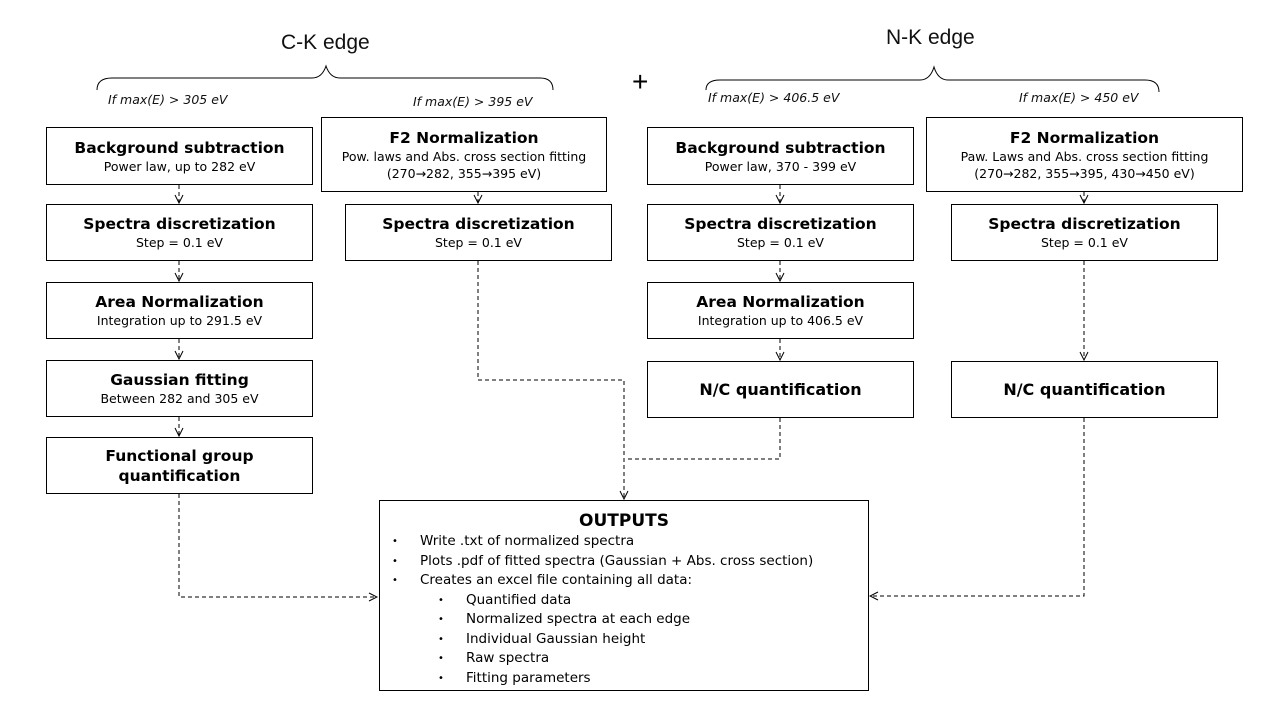 This screenshot has height=720, width=1280. I want to click on step-title: Gaussian fitting, so click(179, 380).